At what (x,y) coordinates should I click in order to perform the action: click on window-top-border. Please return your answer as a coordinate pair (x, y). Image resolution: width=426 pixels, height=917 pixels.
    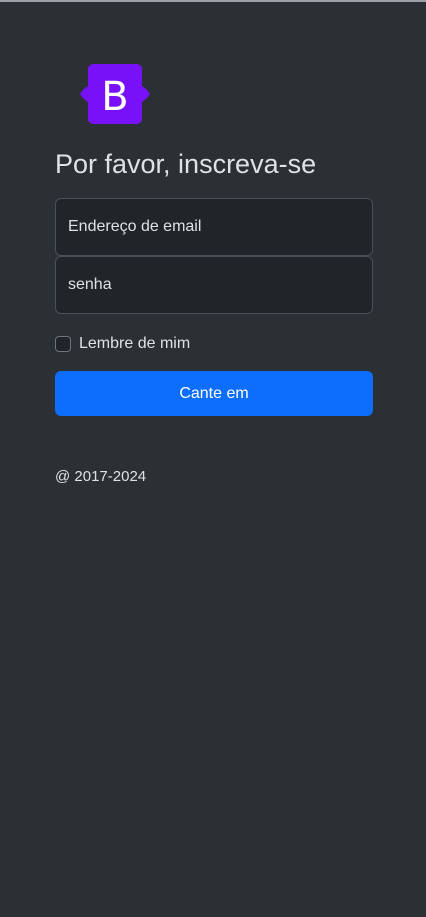
    Looking at the image, I should click on (213, 1).